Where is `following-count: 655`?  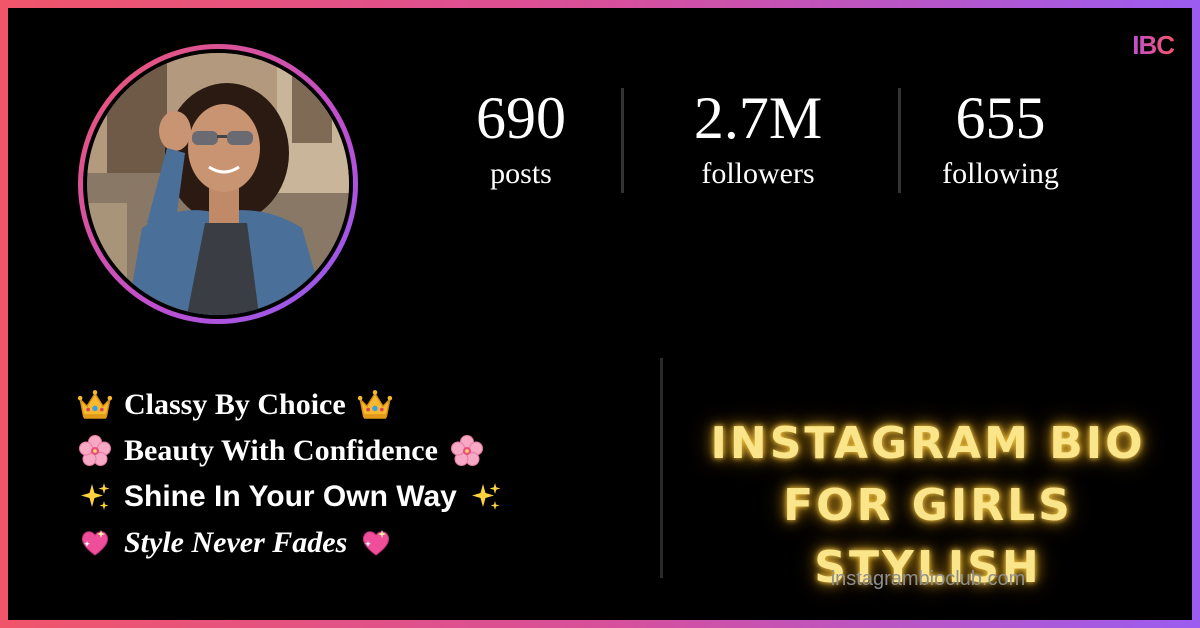
following-count: 655 is located at coordinates (1000, 118).